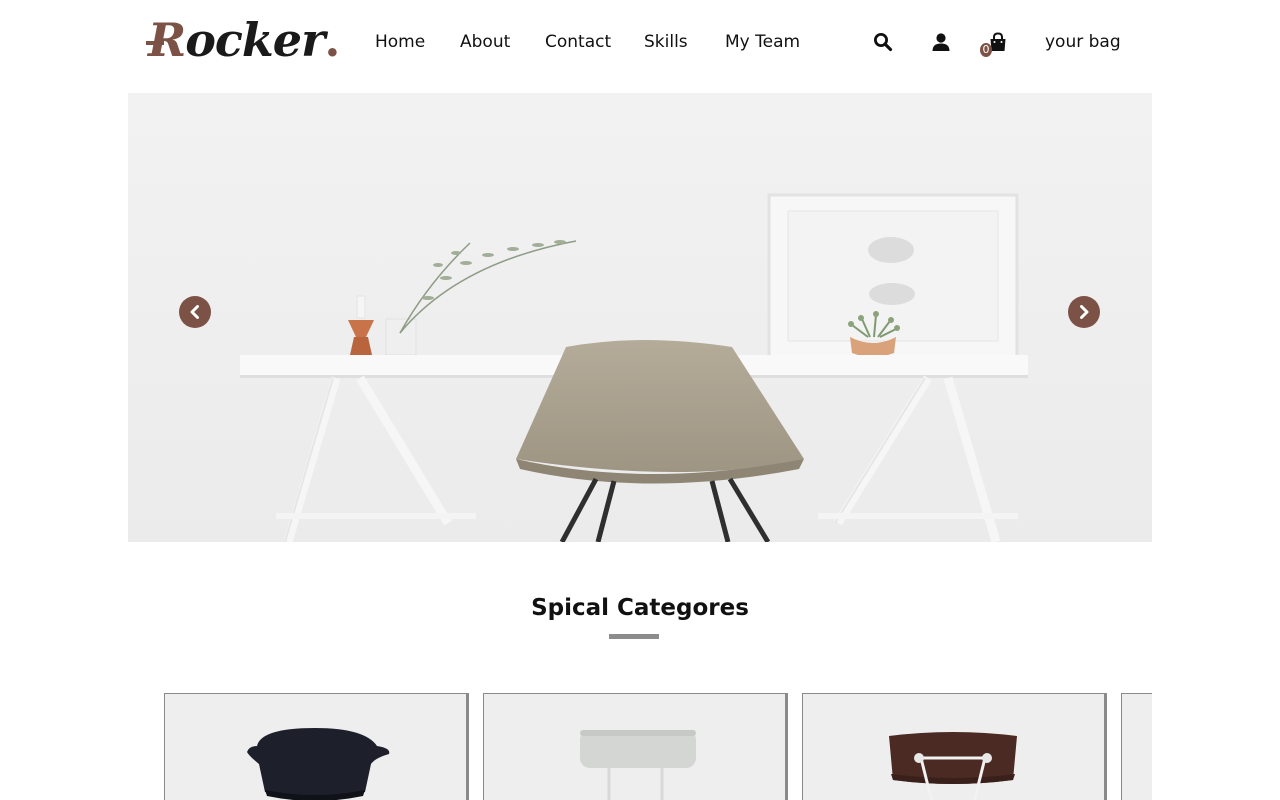 The image size is (1280, 800). I want to click on logo-text: ocker, so click(255, 40).